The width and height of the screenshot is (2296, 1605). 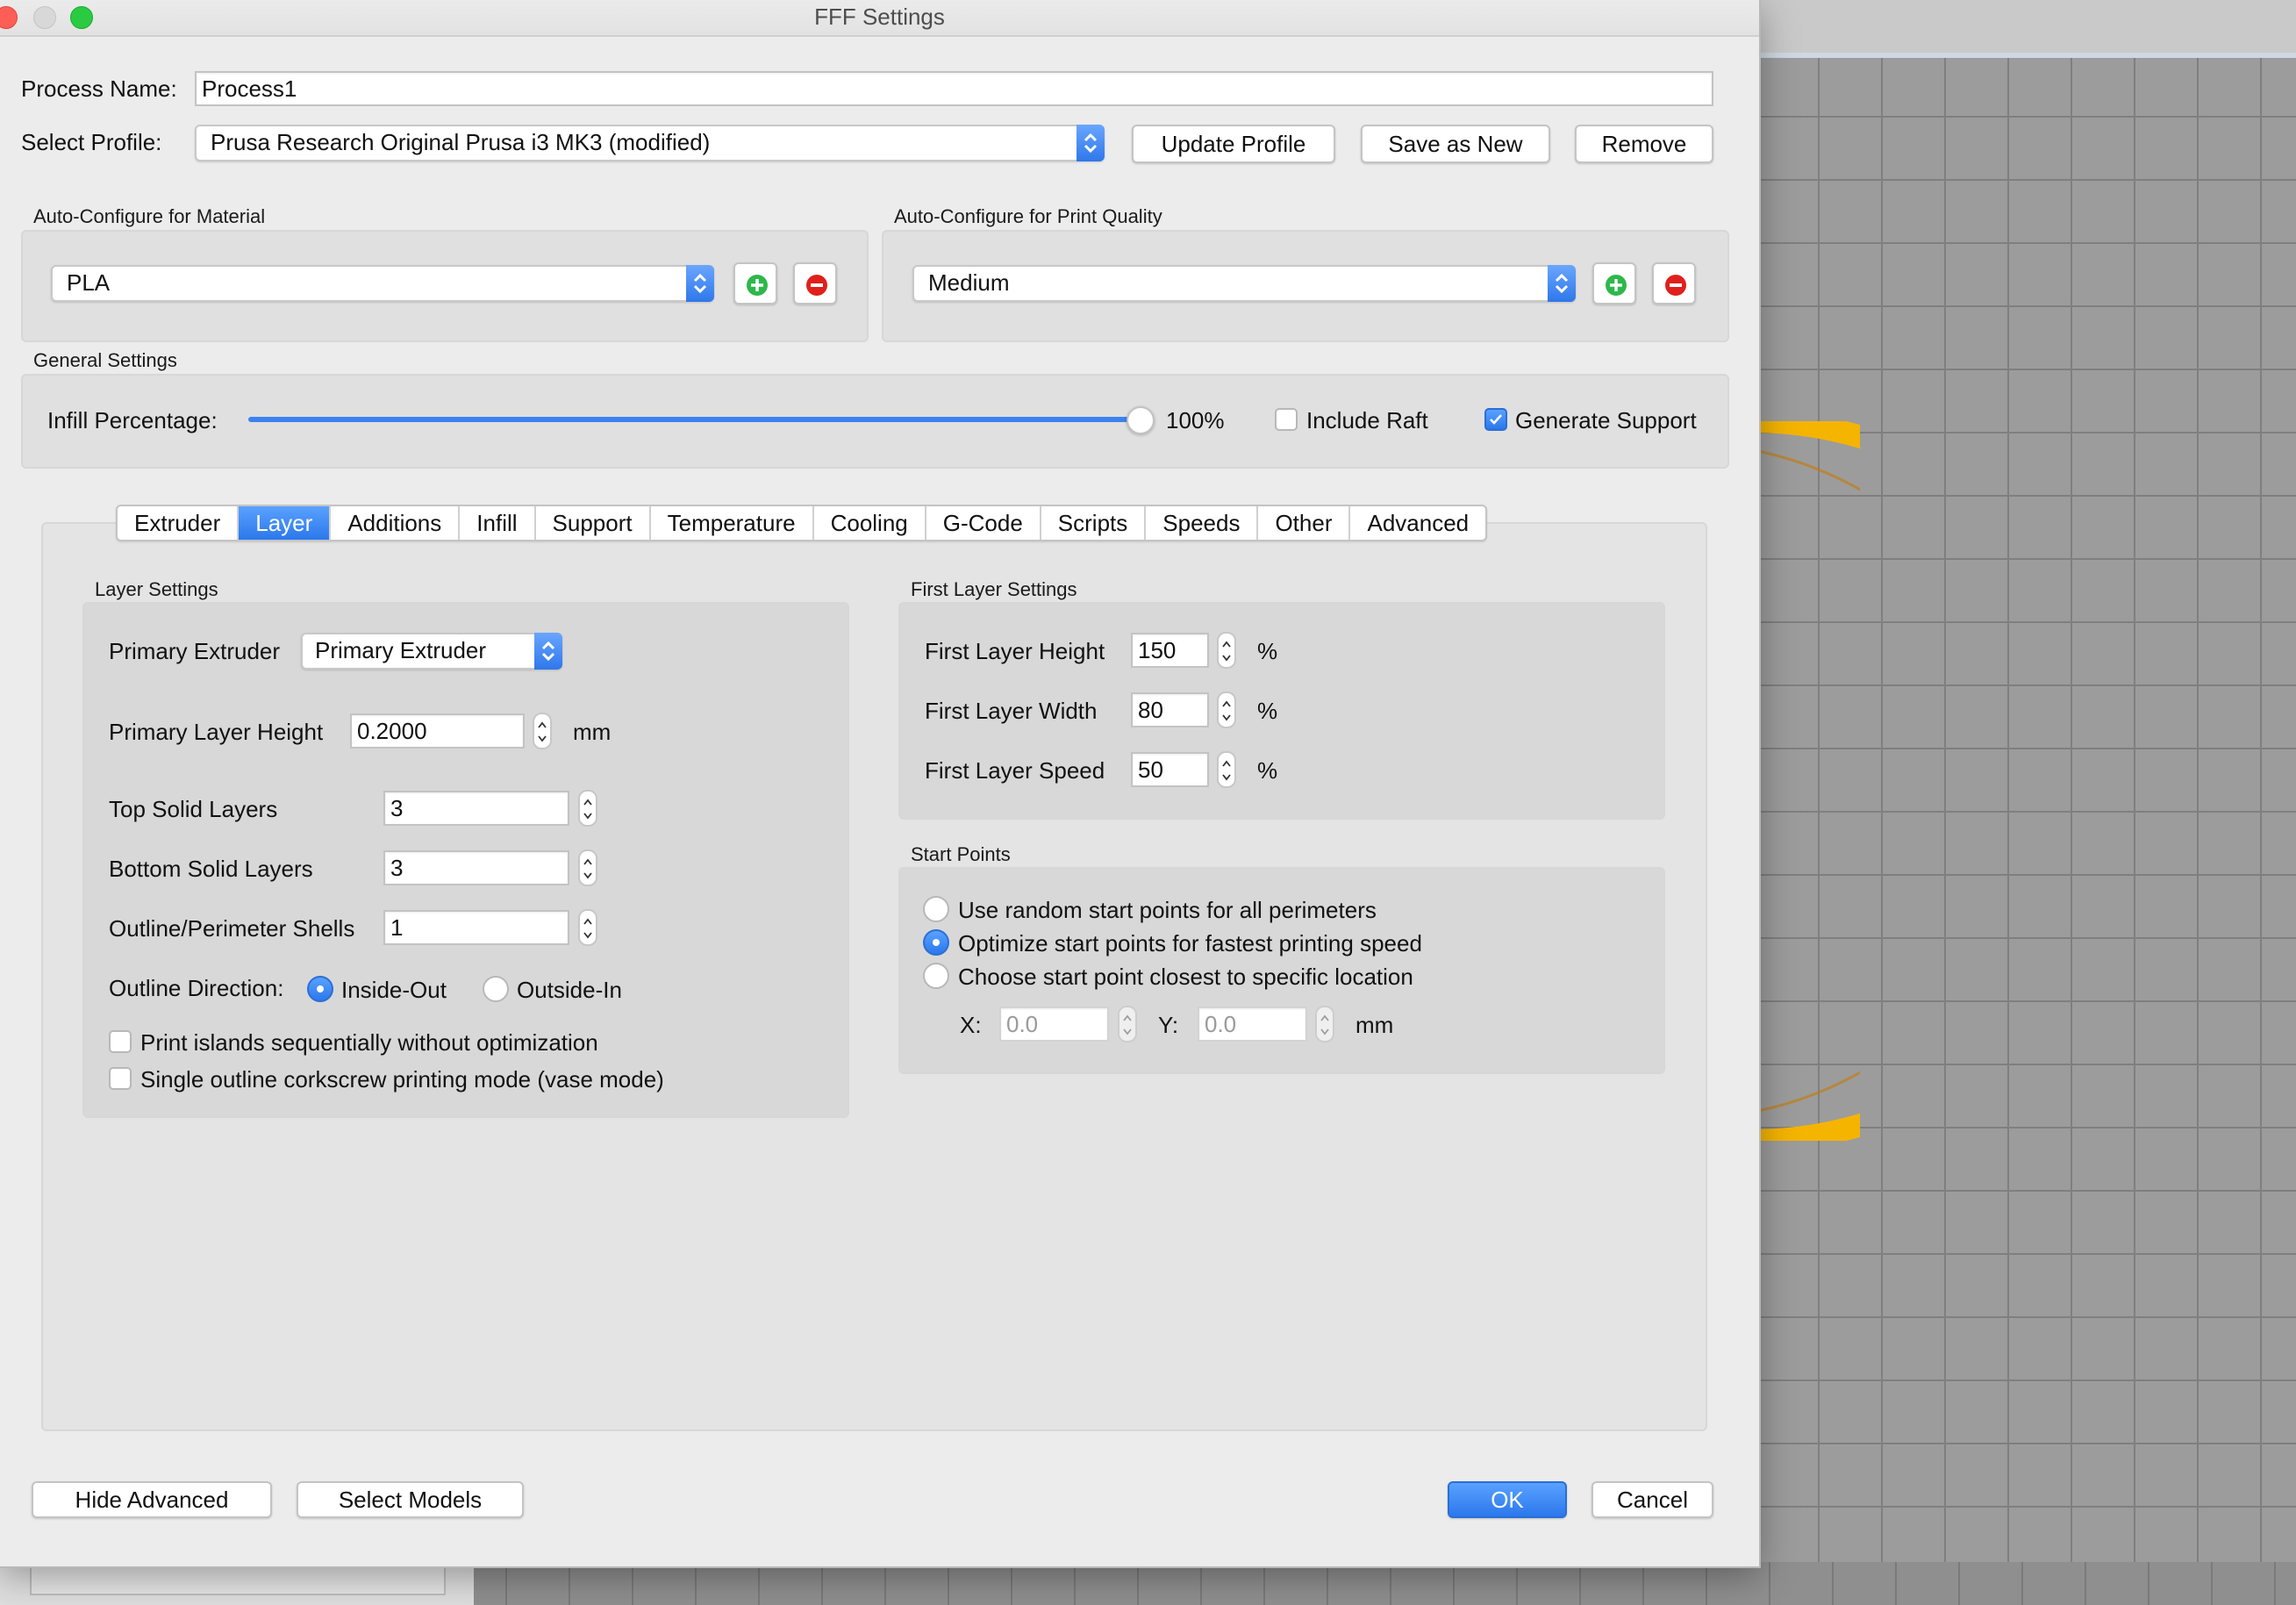 I want to click on vase-mode-checkbox, so click(x=120, y=1078).